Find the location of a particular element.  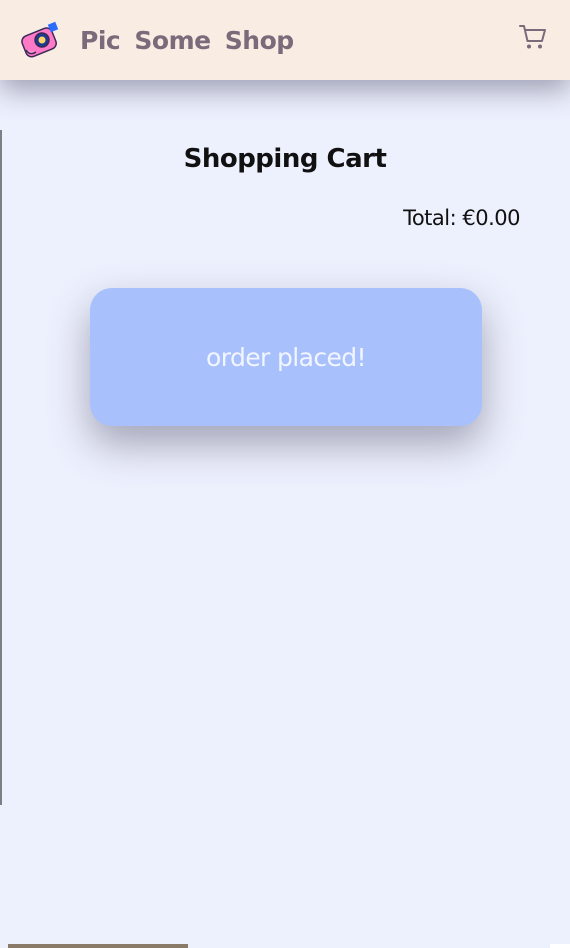

shopping-cart-icon is located at coordinates (533, 37).